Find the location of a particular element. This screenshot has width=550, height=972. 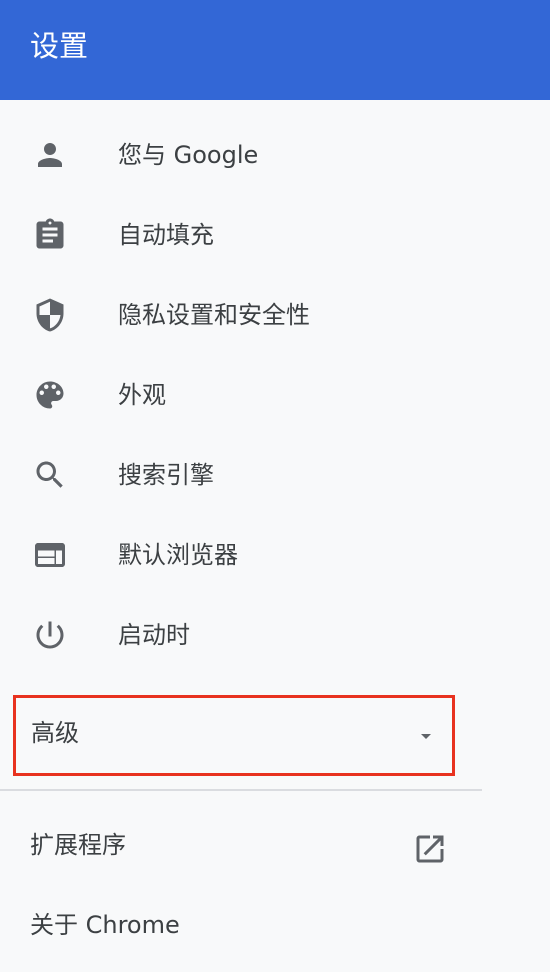

menu-item-label: 隐私设置和安全性 is located at coordinates (214, 315).